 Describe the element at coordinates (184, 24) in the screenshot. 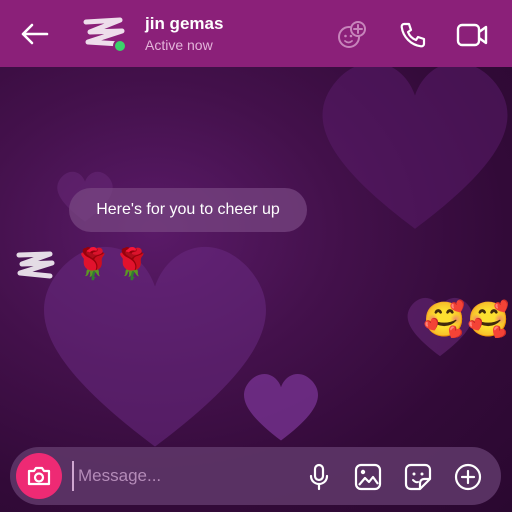

I see `contact-name: jin gemas` at that location.